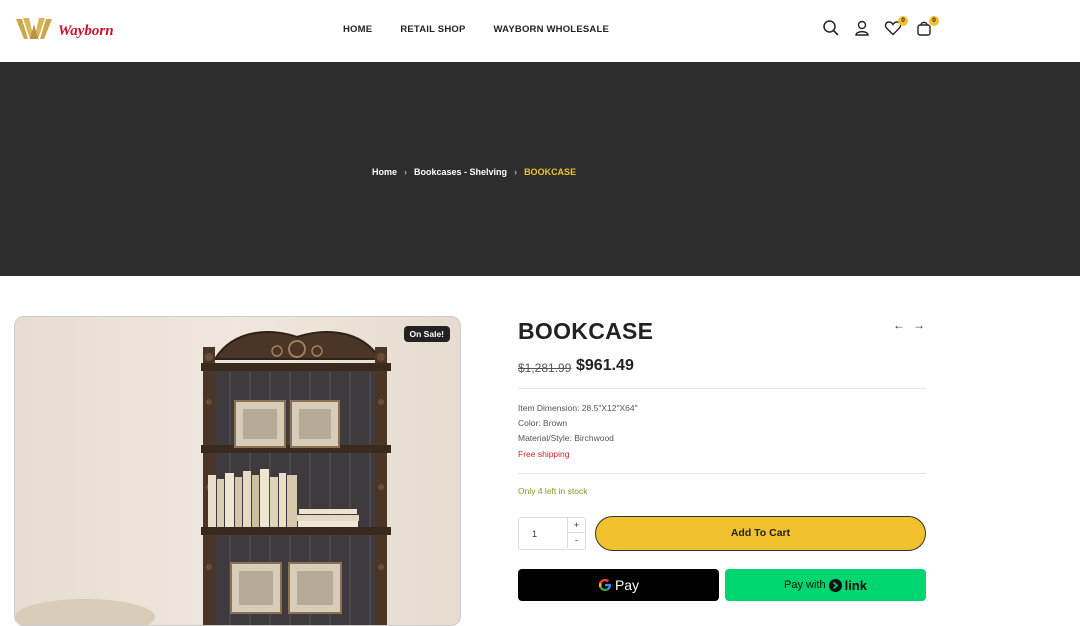 The image size is (1080, 626). Describe the element at coordinates (899, 325) in the screenshot. I see `arrow-left-icon: ←` at that location.